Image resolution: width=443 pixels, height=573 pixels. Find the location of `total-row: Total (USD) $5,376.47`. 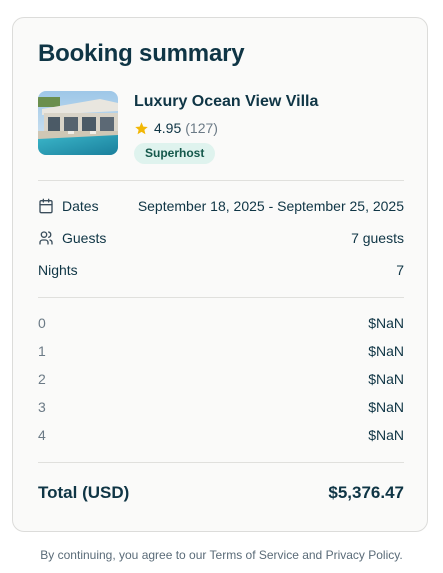

total-row: Total (USD) $5,376.47 is located at coordinates (221, 493).